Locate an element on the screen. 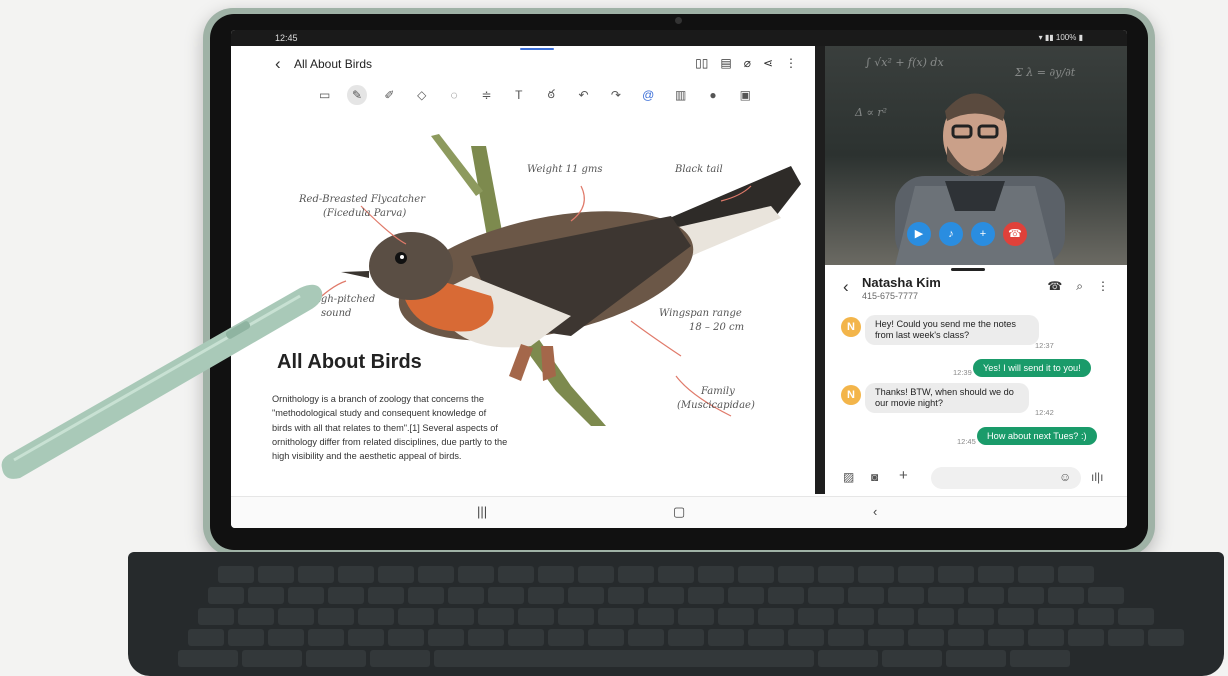 This screenshot has height=676, width=1228. recent-apps-icon: ||| is located at coordinates (482, 511).